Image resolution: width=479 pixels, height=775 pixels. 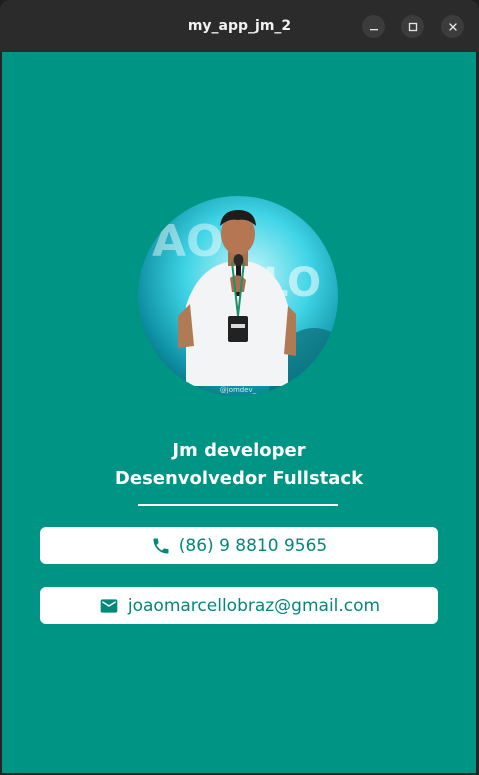 I want to click on profile-name: Jm developer, so click(x=239, y=450).